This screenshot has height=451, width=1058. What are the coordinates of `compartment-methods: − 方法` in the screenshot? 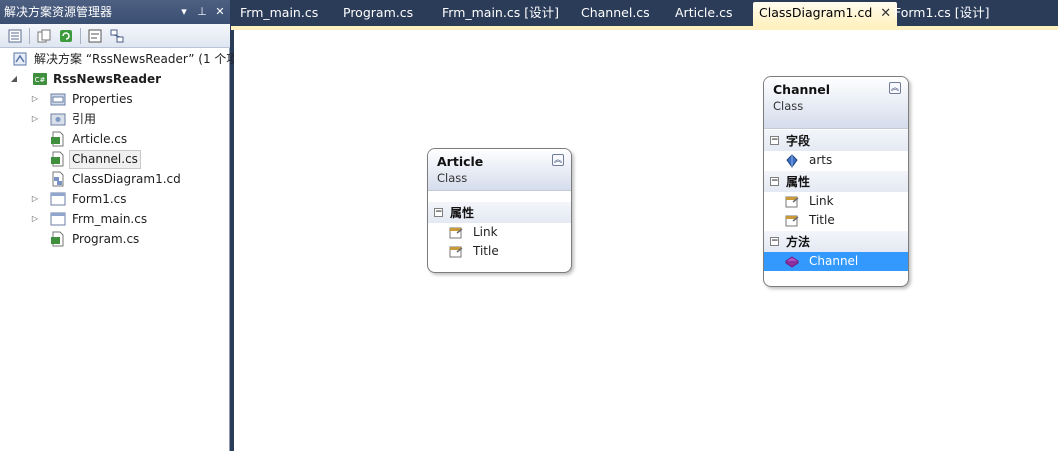 It's located at (836, 241).